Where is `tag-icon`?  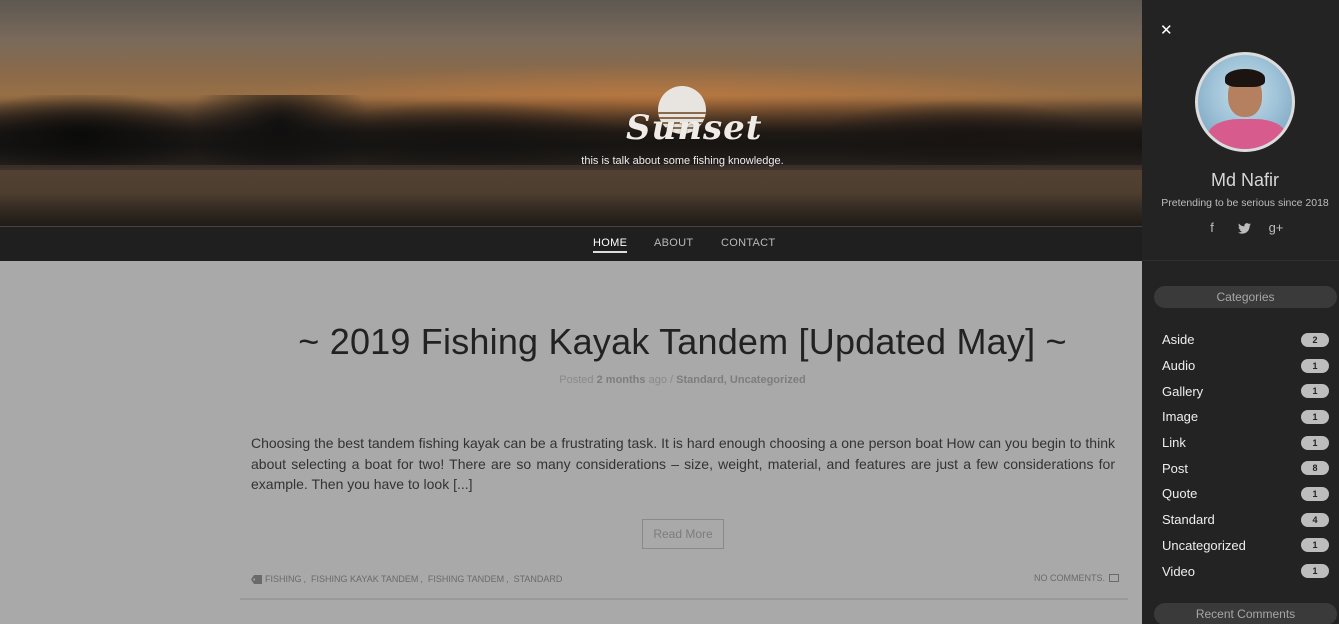 tag-icon is located at coordinates (256, 579).